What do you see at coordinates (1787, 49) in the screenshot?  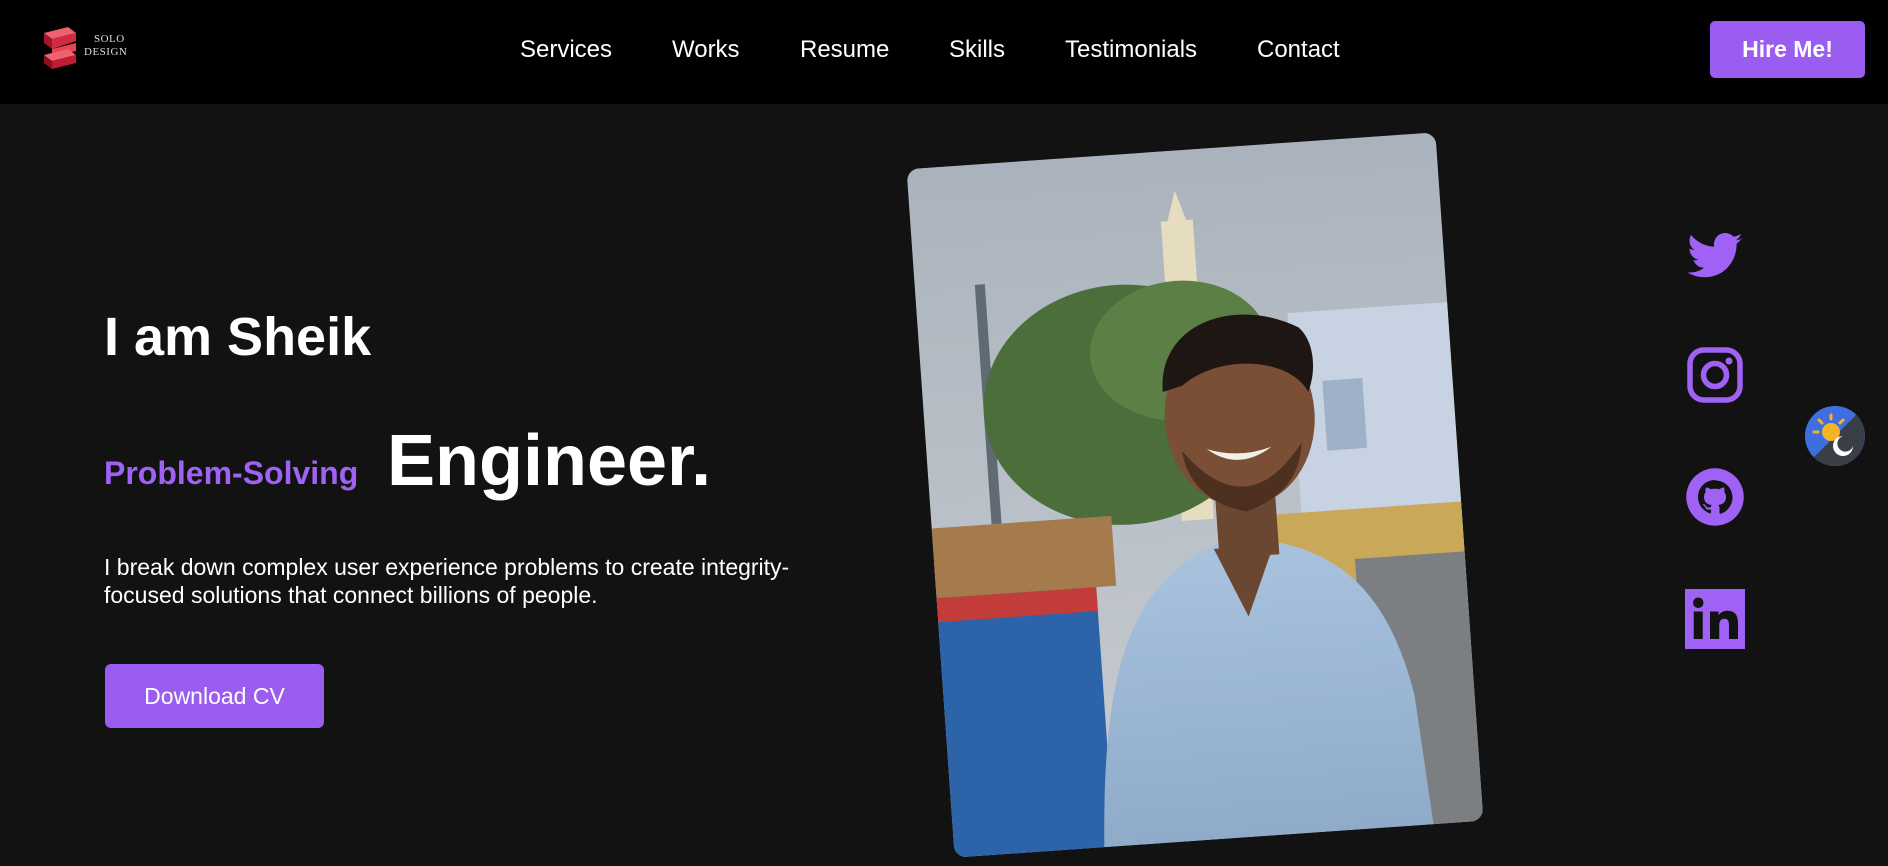 I see `hire-me-button: Hire Me!` at bounding box center [1787, 49].